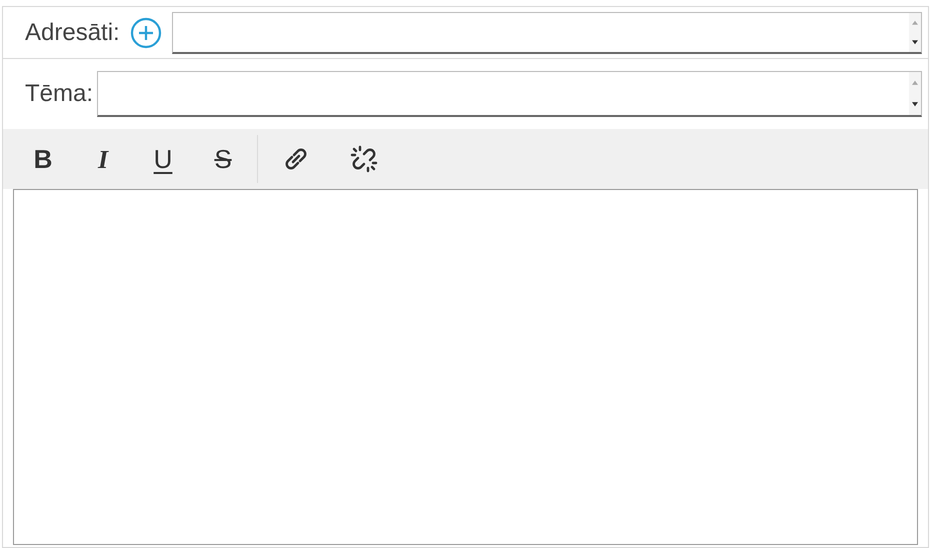 The image size is (931, 548). What do you see at coordinates (146, 32) in the screenshot?
I see `add-icon` at bounding box center [146, 32].